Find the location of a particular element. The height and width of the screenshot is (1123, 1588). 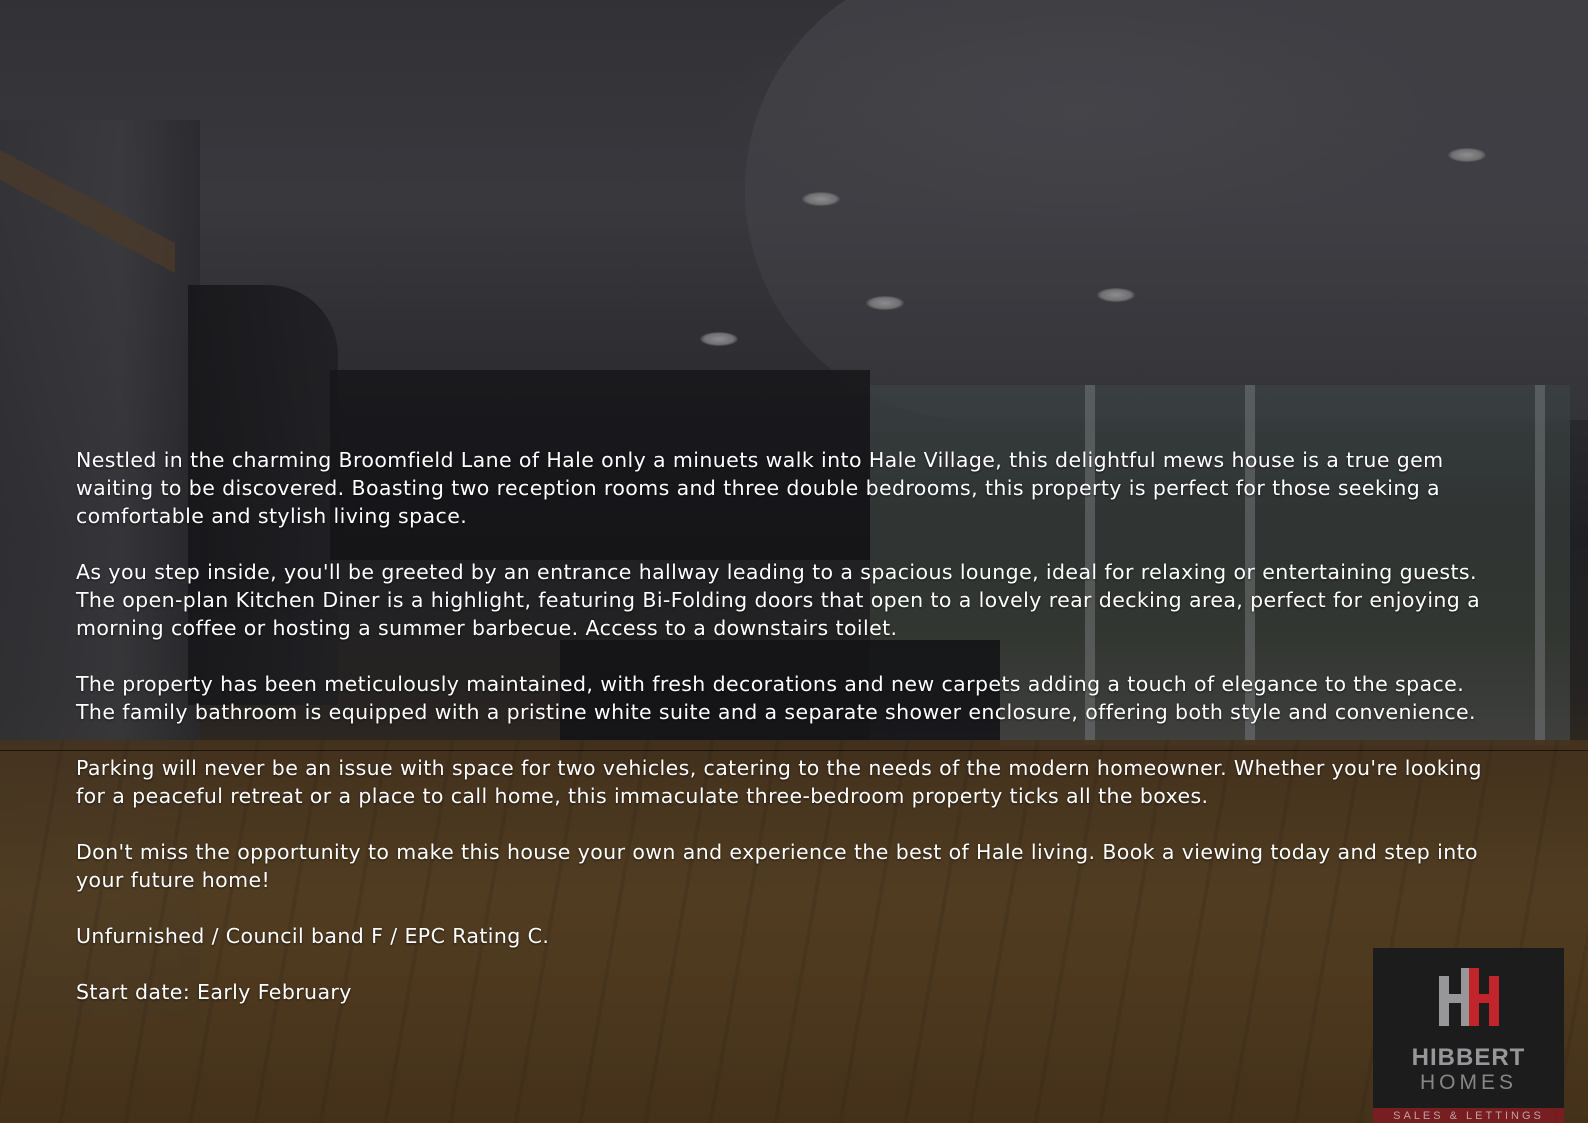

hibbert-homes-logo: HIBBERT HOMES SALES & LETTINGS is located at coordinates (1468, 1035).